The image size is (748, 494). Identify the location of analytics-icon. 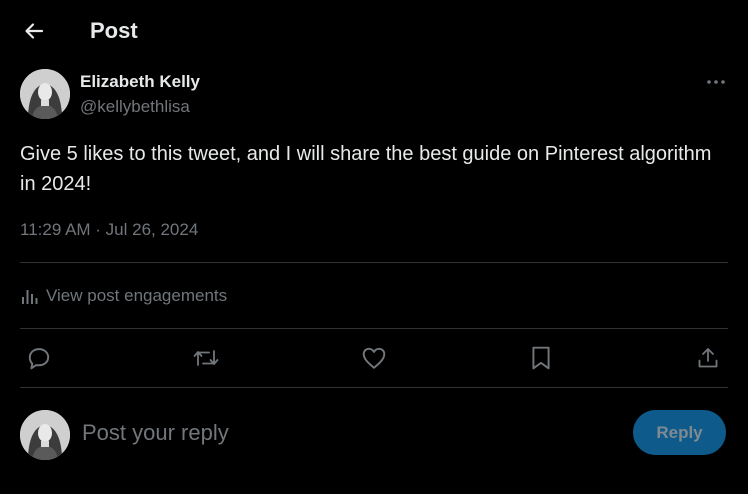
(30, 296).